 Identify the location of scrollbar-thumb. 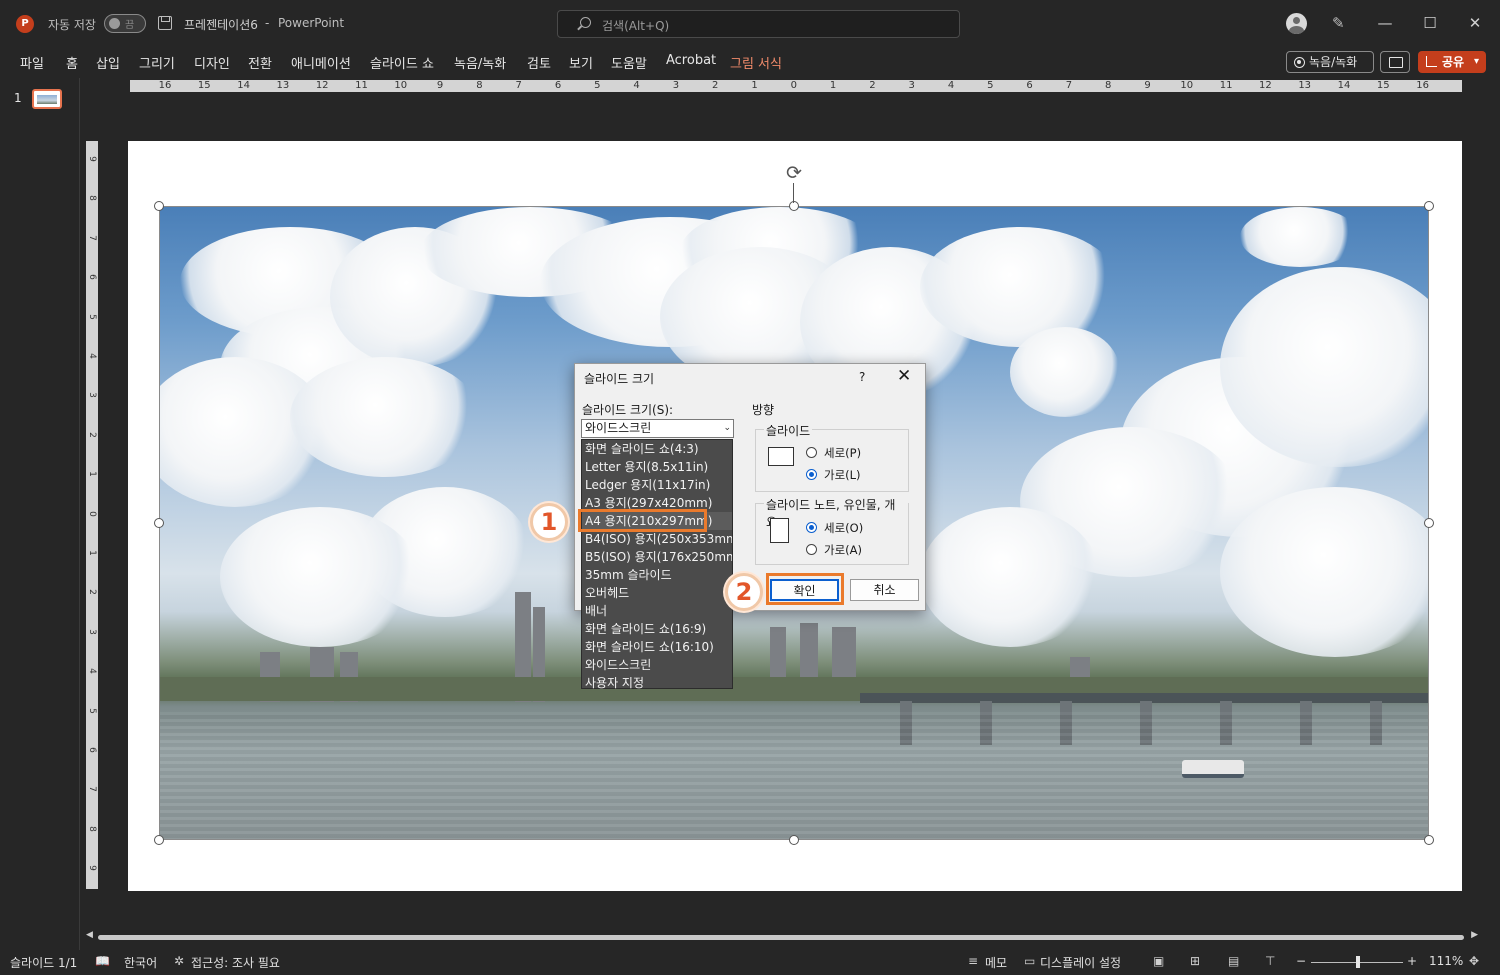
(781, 937).